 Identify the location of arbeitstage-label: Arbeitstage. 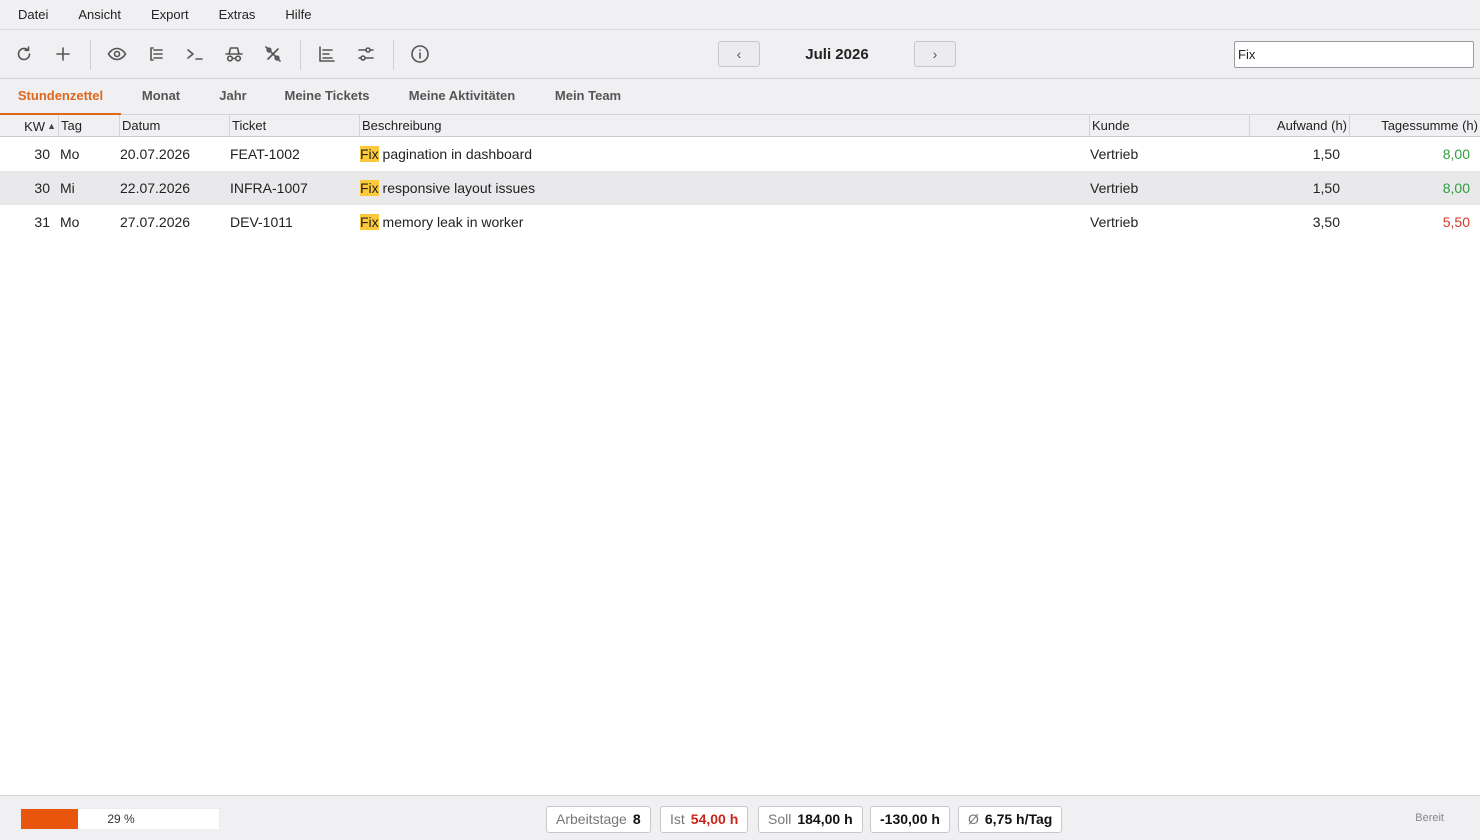
(591, 819).